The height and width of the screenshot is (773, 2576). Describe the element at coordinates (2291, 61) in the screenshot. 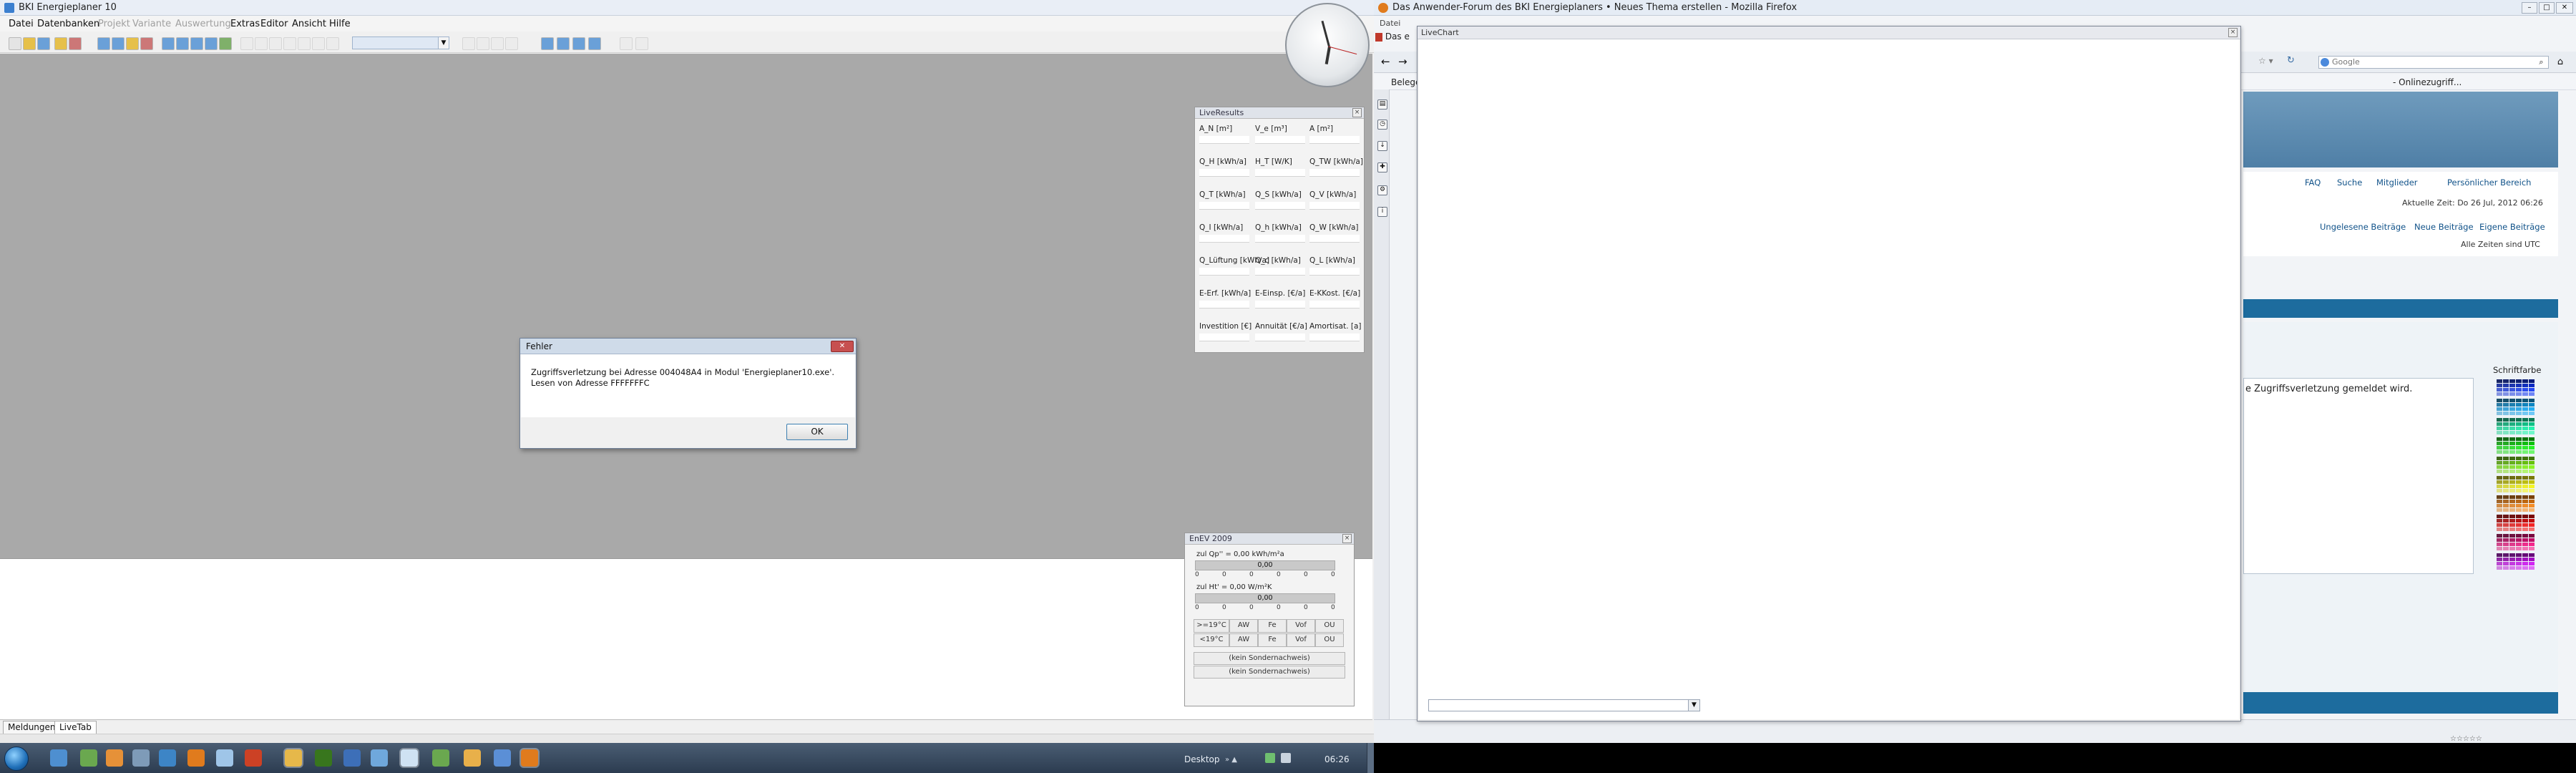

I see `reload-icon: ↻` at that location.